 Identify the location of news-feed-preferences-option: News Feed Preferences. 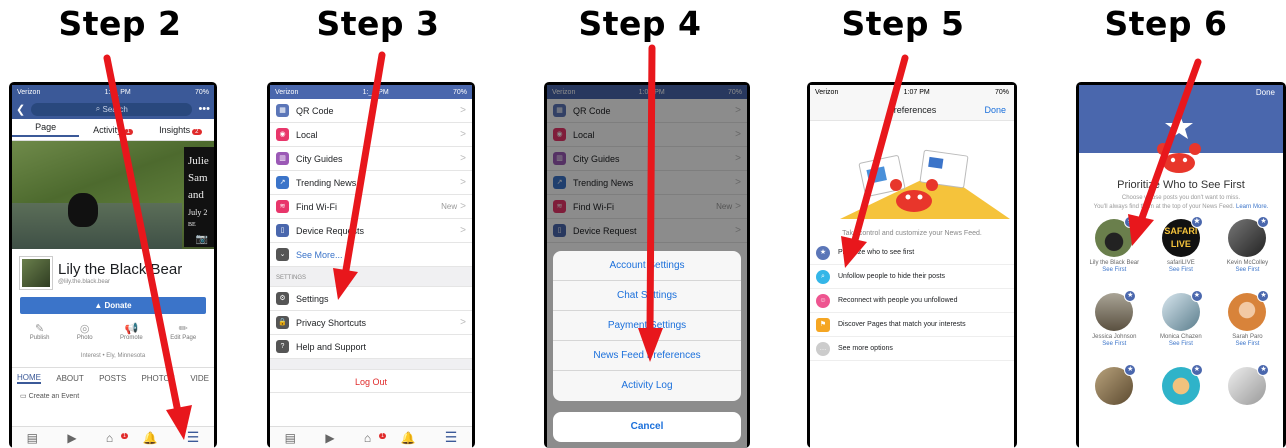
(647, 356).